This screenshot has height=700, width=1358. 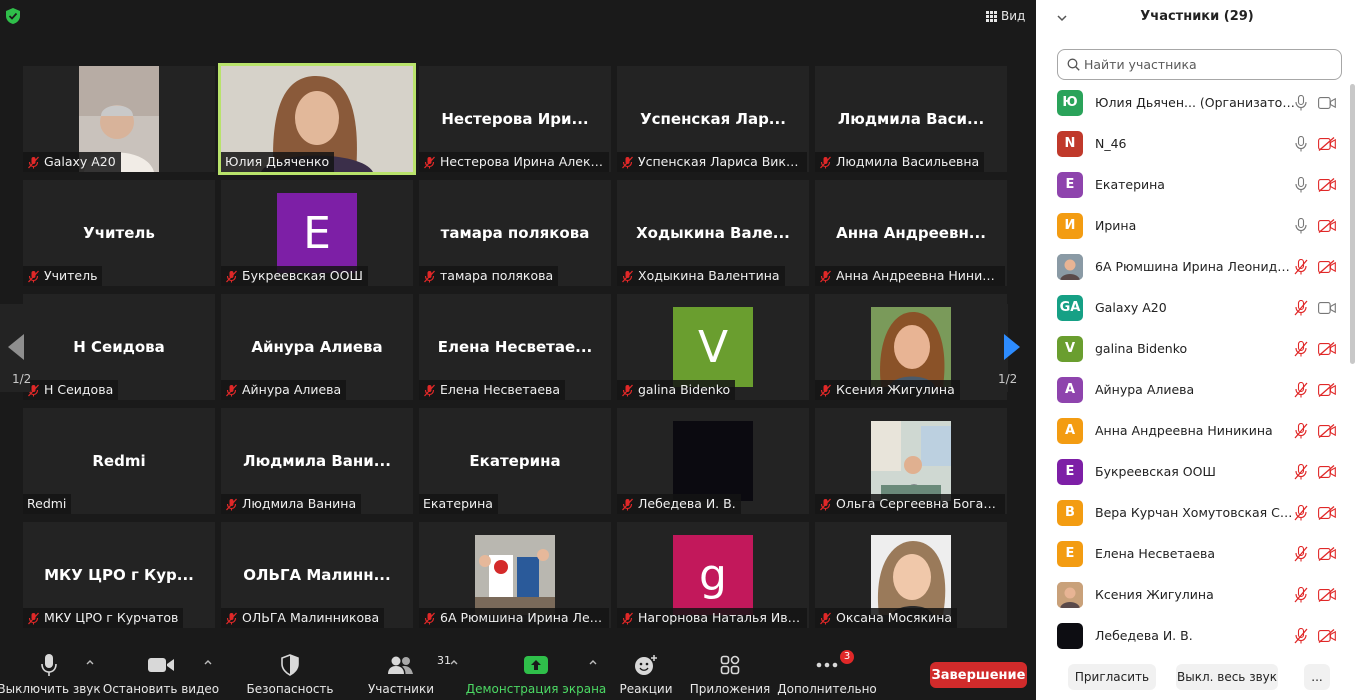 I want to click on end-meeting-button: Завершение, so click(x=978, y=675).